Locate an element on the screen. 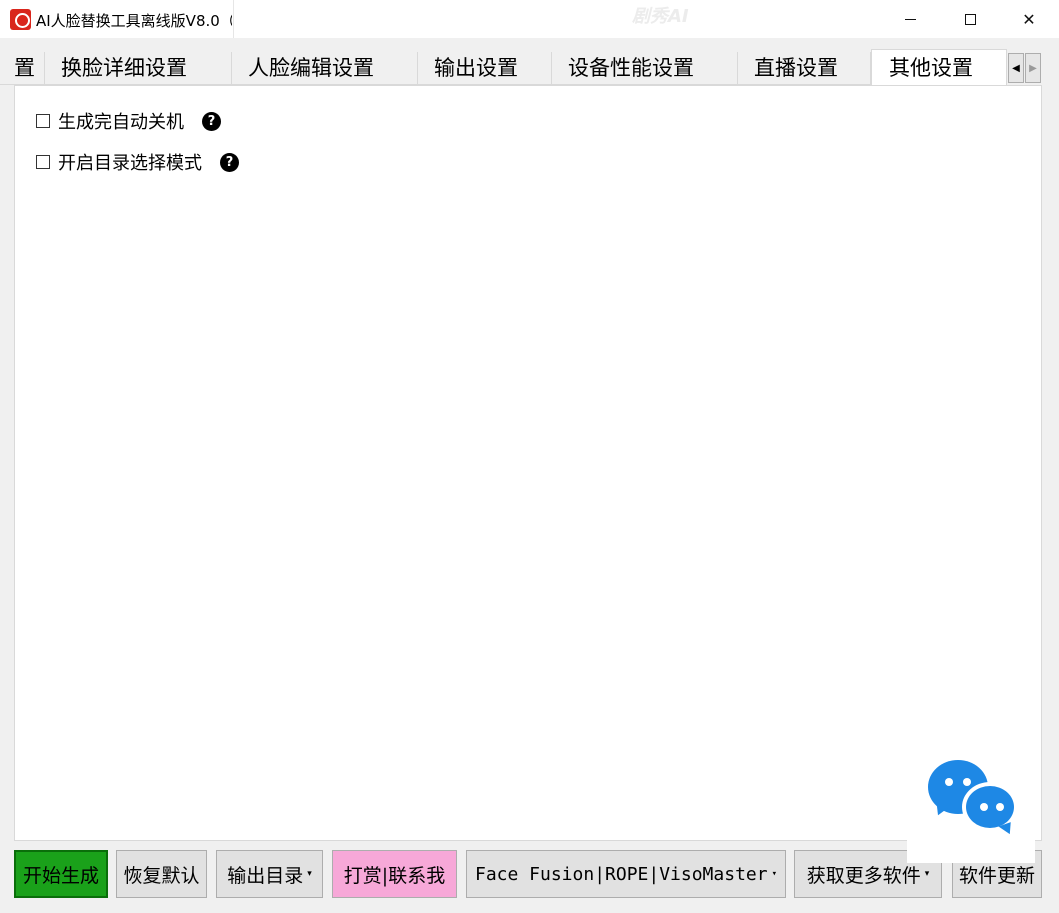  option-directory-select-mode: 开启目录选择模式 ? is located at coordinates (137, 162).